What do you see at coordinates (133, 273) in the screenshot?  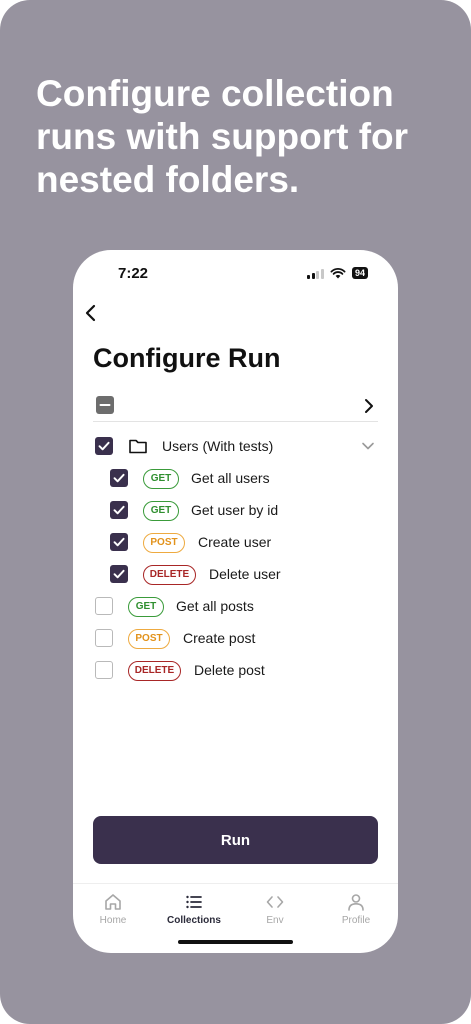 I see `status-time: 7:22` at bounding box center [133, 273].